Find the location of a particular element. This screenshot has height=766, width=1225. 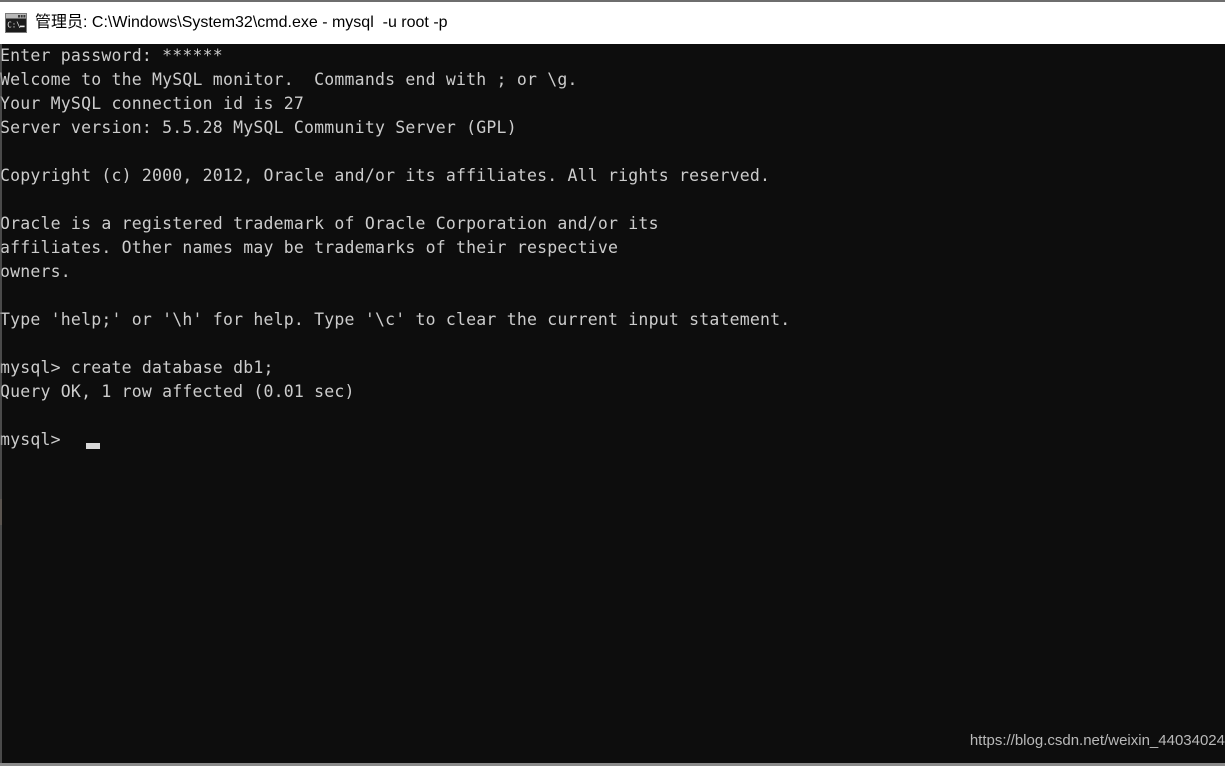

terminal-line: owners. is located at coordinates (35, 271).